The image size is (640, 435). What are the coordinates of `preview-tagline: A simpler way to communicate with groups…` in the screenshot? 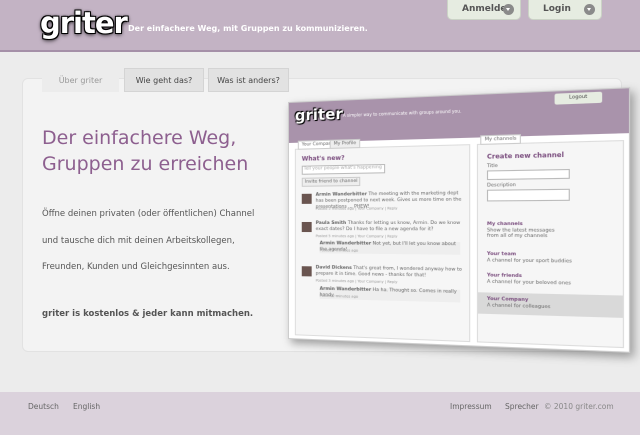 It's located at (402, 113).